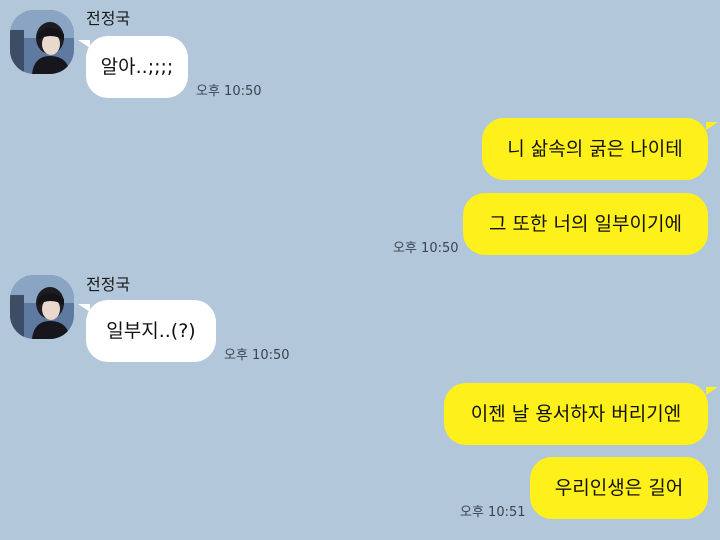 This screenshot has height=540, width=720. Describe the element at coordinates (595, 149) in the screenshot. I see `outgoing-message-bubble: 니 삶속의 굵은 나이테` at that location.